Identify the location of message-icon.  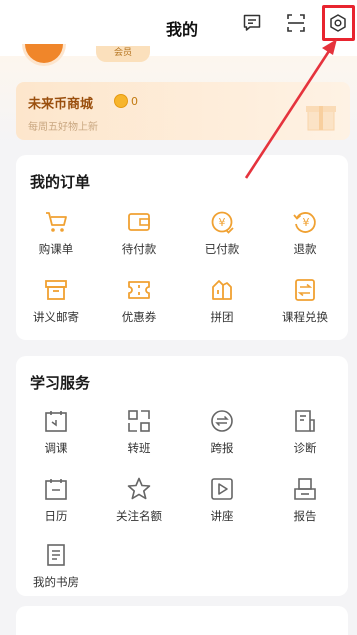
(252, 23).